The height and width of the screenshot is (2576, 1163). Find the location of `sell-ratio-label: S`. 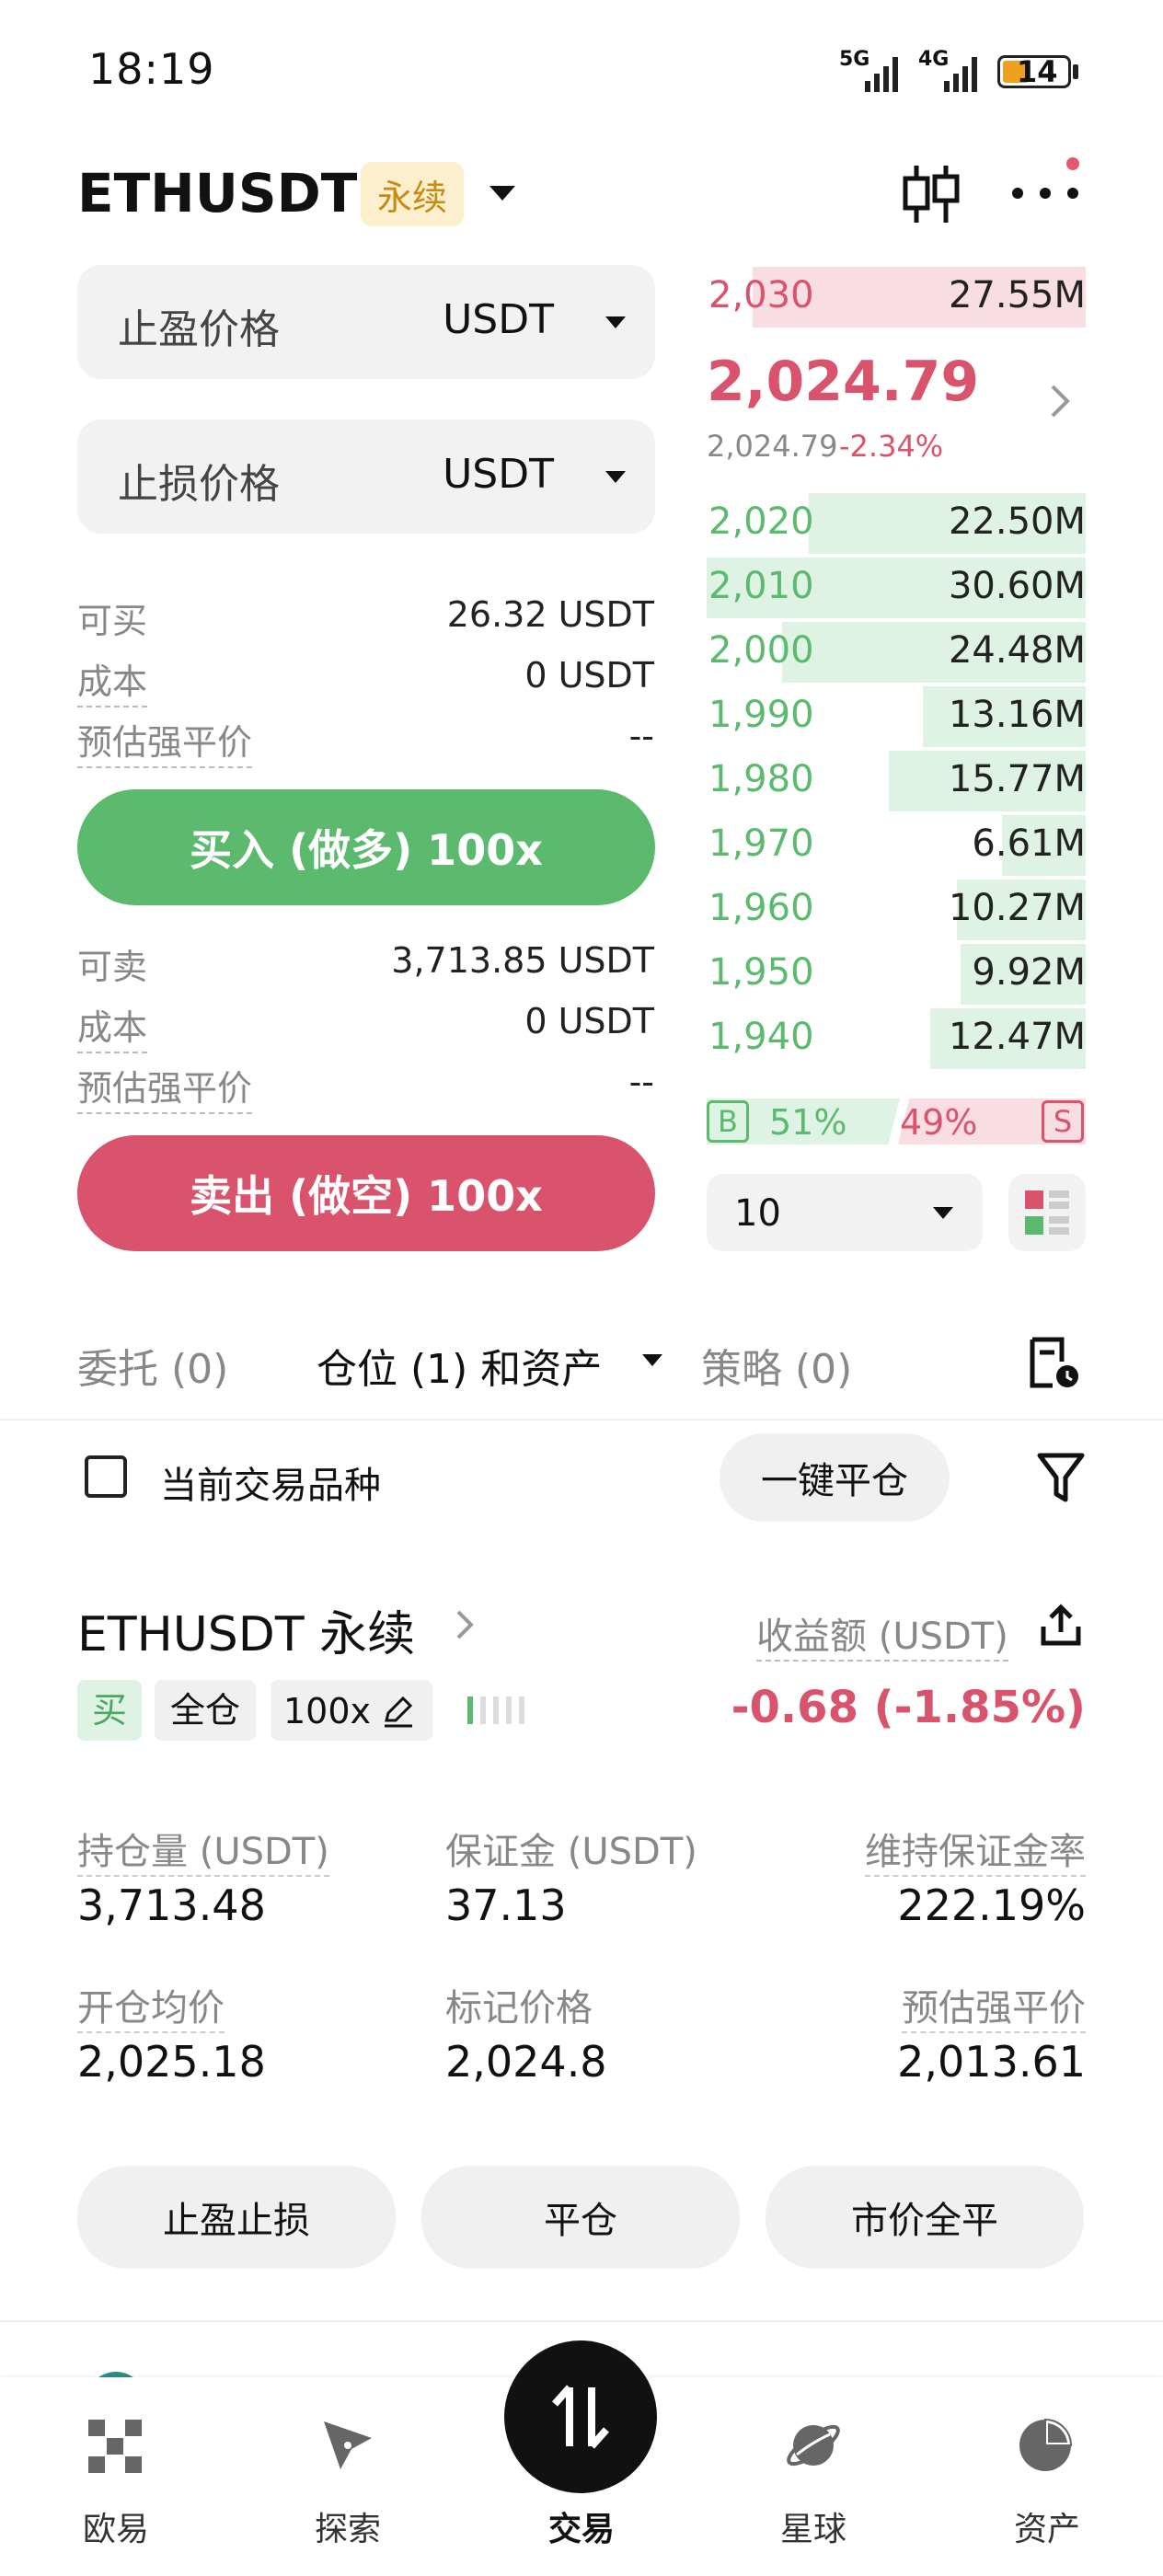

sell-ratio-label: S is located at coordinates (1063, 1121).